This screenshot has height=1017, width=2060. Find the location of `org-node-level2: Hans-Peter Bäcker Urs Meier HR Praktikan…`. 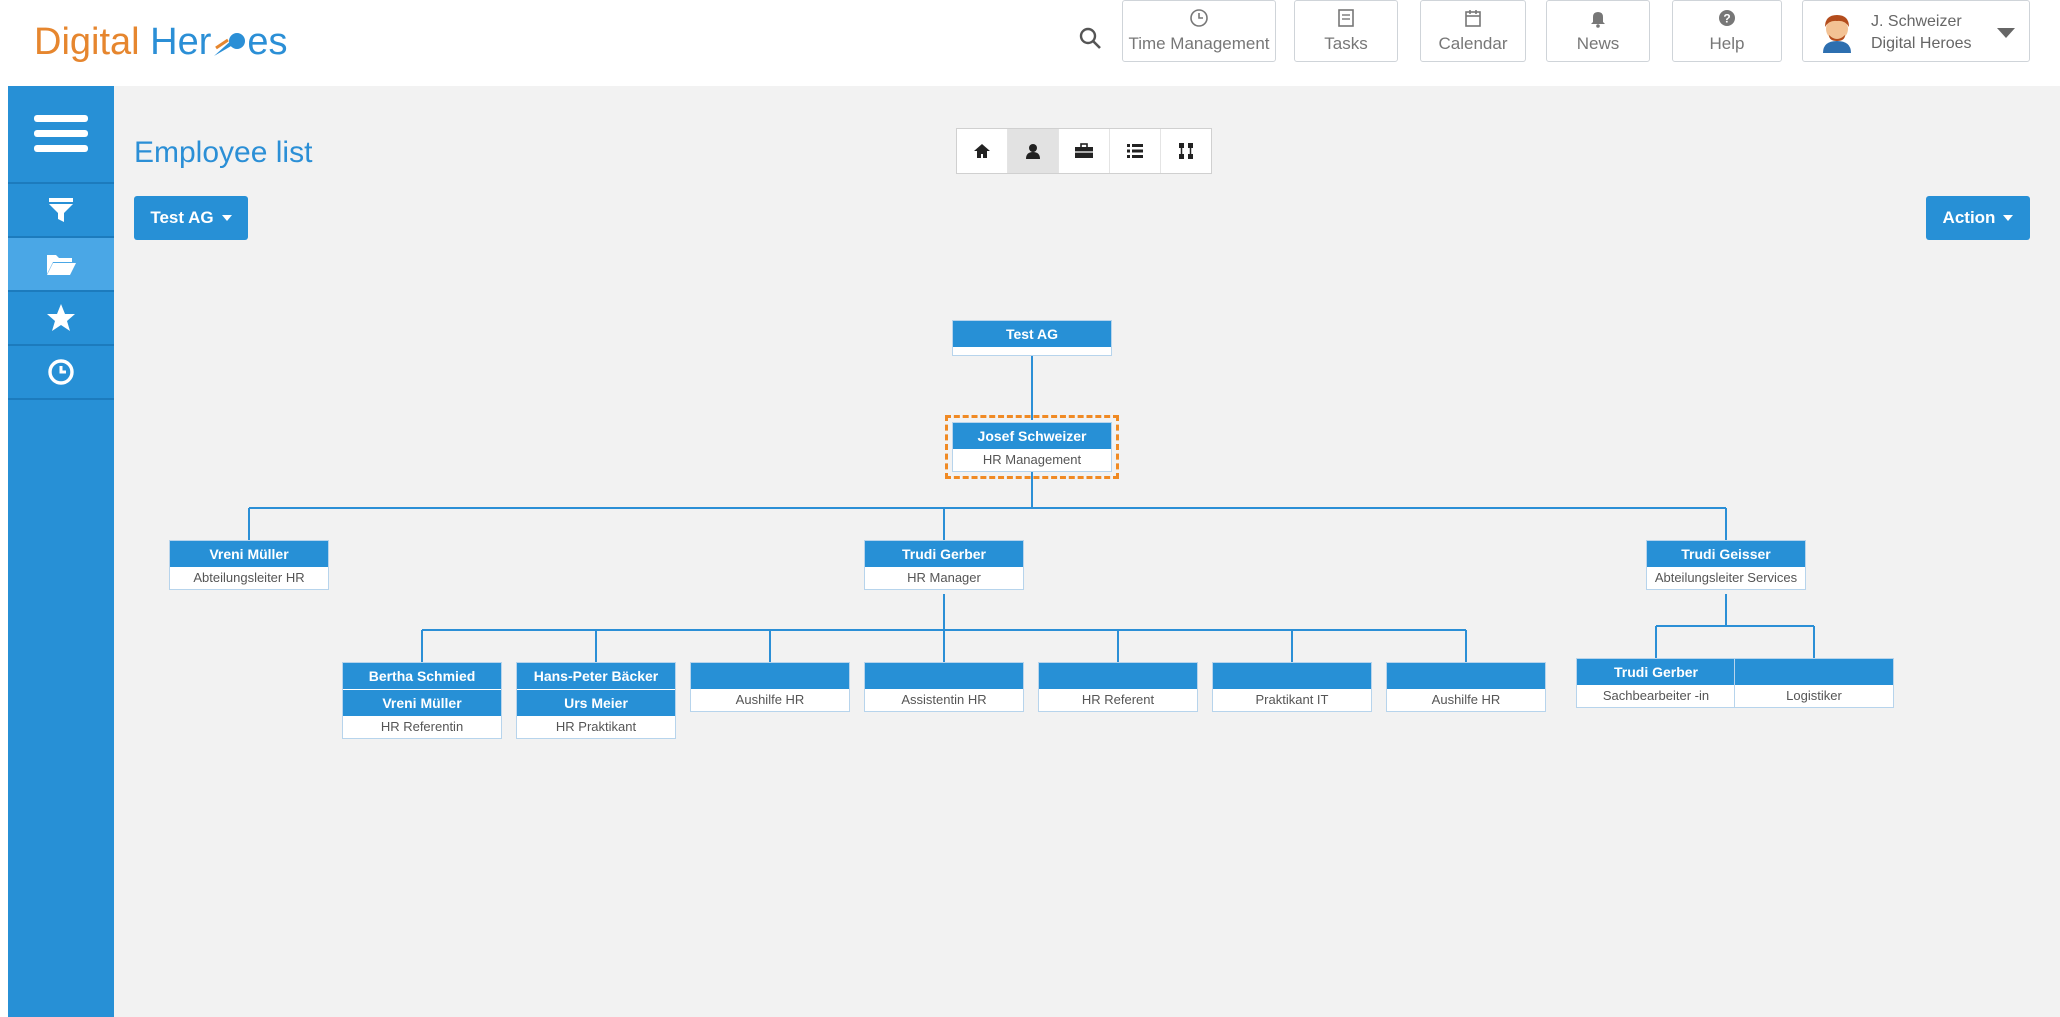

org-node-level2: Hans-Peter Bäcker Urs Meier HR Praktikan… is located at coordinates (596, 700).